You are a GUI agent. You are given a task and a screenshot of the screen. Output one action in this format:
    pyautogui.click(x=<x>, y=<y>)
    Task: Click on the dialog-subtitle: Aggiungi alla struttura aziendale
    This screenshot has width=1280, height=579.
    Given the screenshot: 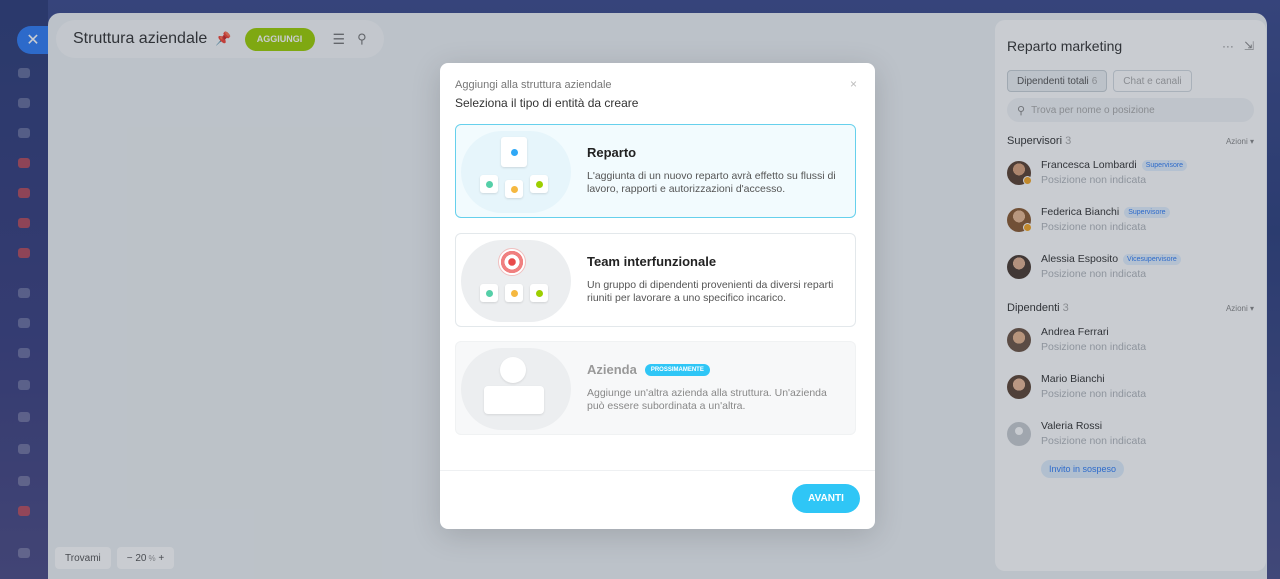 What is the action you would take?
    pyautogui.click(x=533, y=85)
    